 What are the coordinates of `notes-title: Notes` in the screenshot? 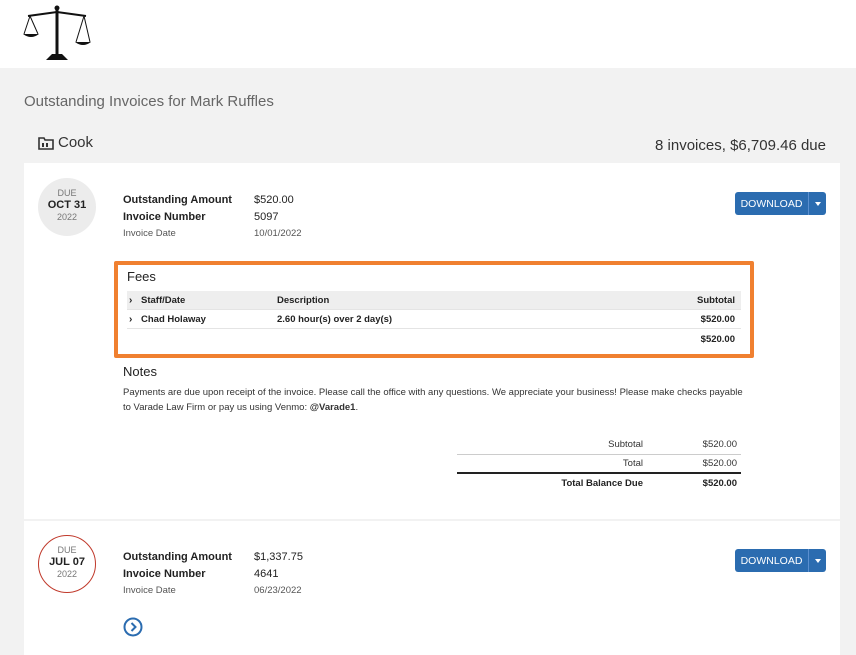 It's located at (140, 371).